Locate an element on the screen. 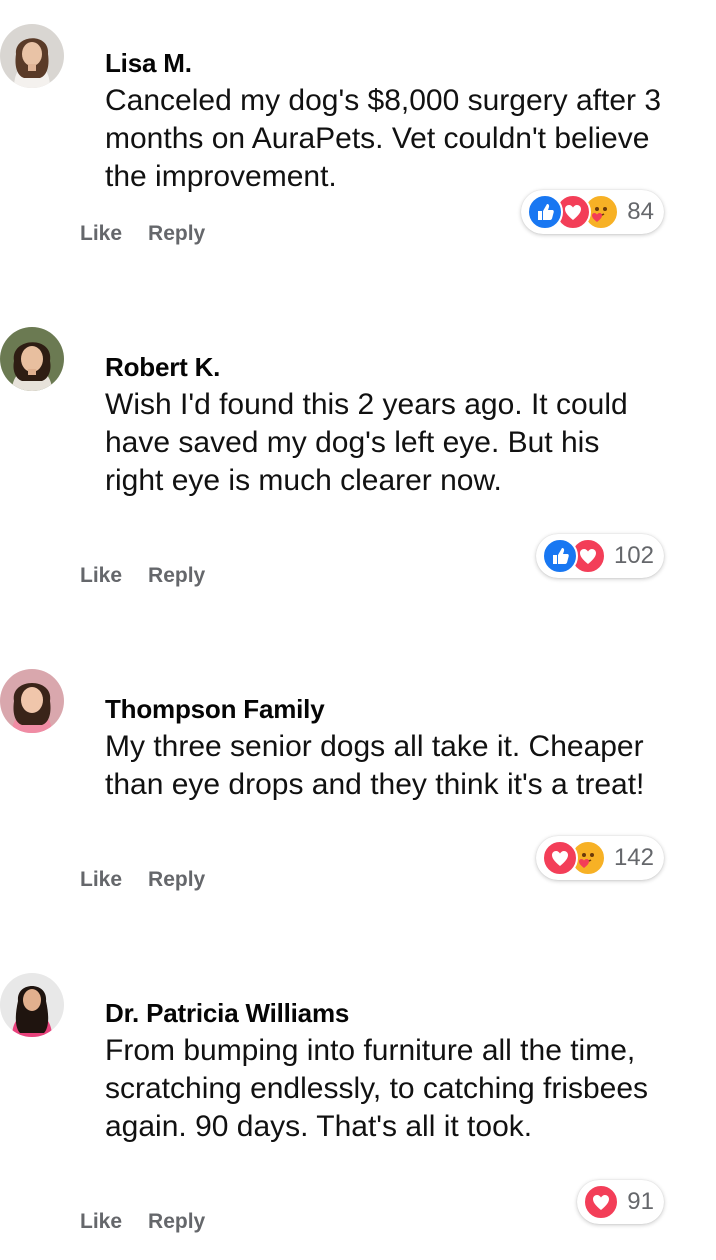 Image resolution: width=716 pixels, height=1260 pixels. reaction-count: 91 is located at coordinates (640, 1201).